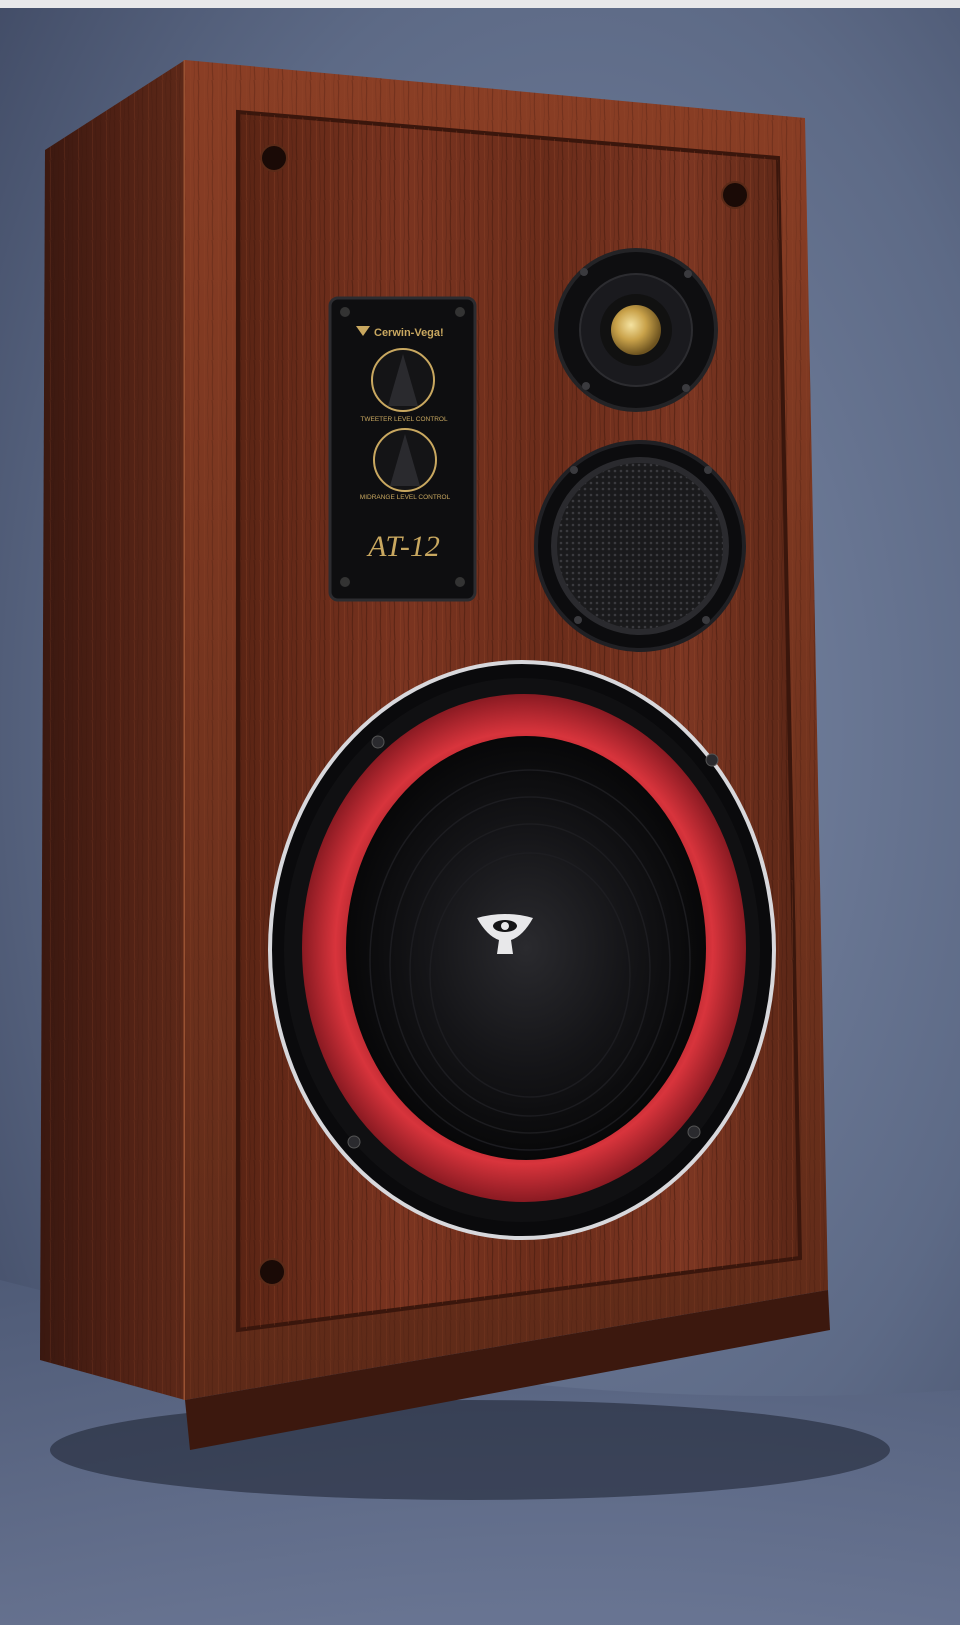  Describe the element at coordinates (409, 333) in the screenshot. I see `panel-brand-label: Cerwin-Vega!` at that location.